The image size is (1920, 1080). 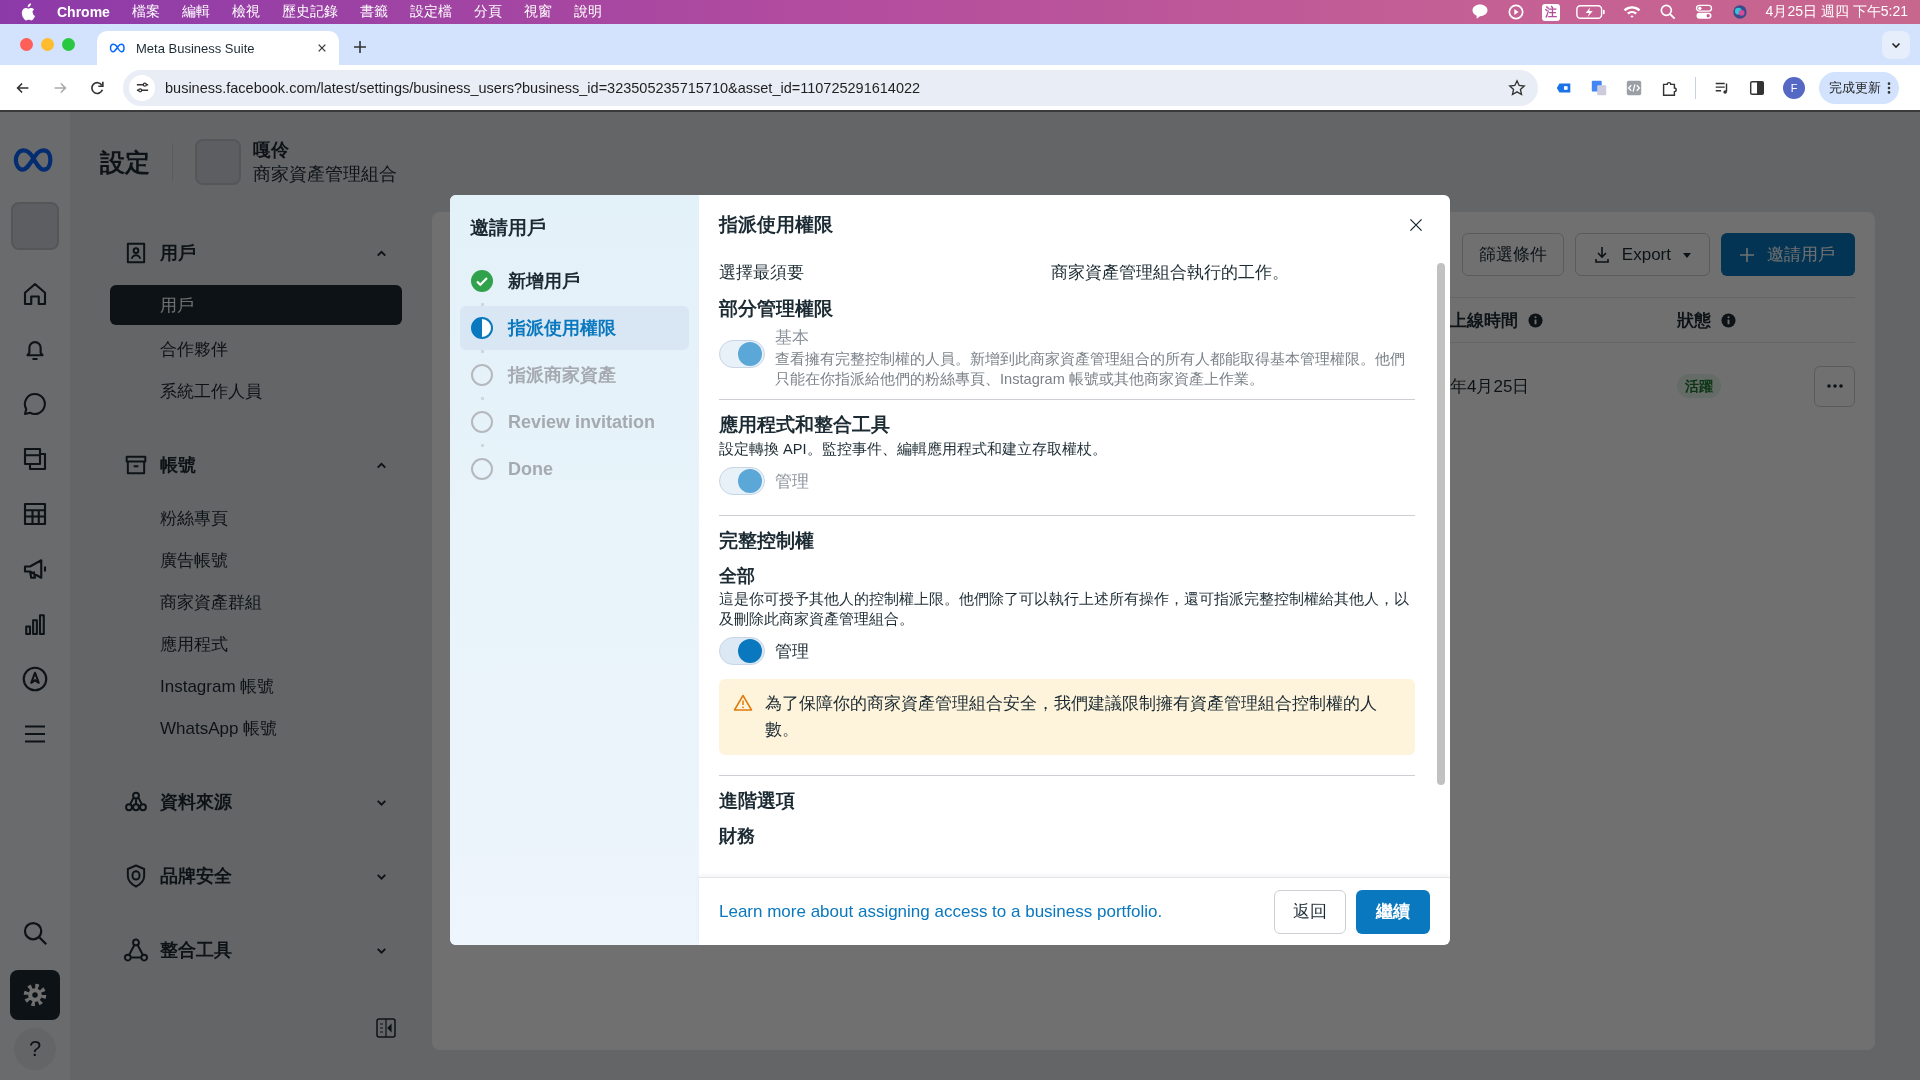 I want to click on wizard-step: Done, so click(x=574, y=469).